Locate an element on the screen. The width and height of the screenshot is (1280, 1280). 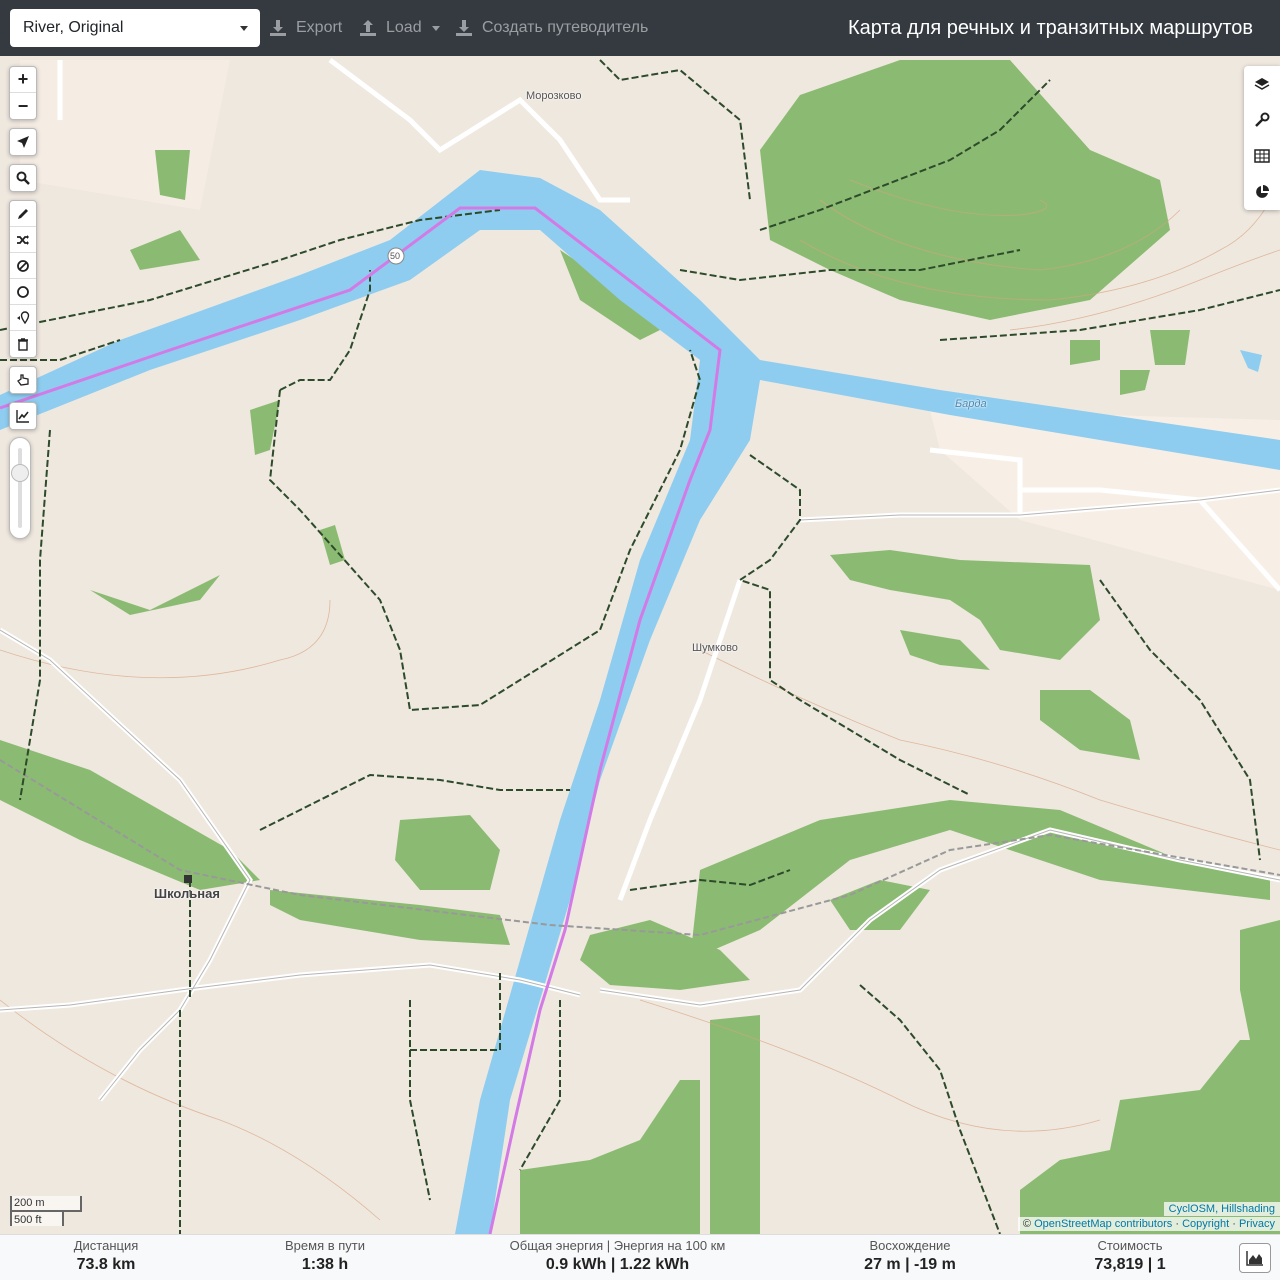
scale-bar: 200 m 500 ft is located at coordinates (46, 1211).